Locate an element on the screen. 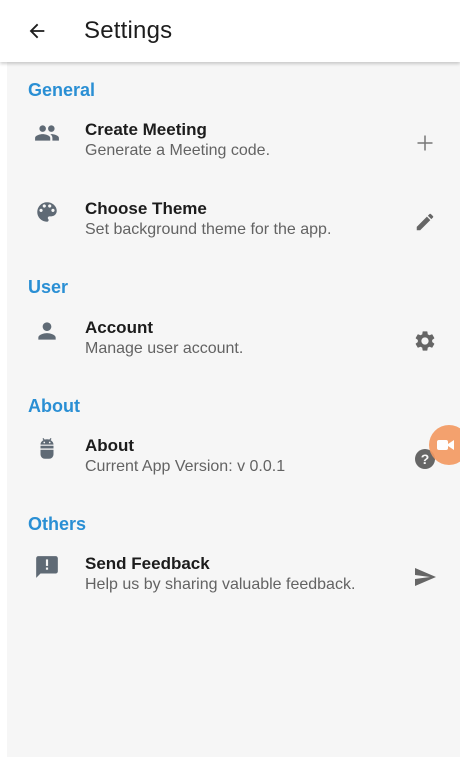  settings-item-title: Send Feedback is located at coordinates (147, 563).